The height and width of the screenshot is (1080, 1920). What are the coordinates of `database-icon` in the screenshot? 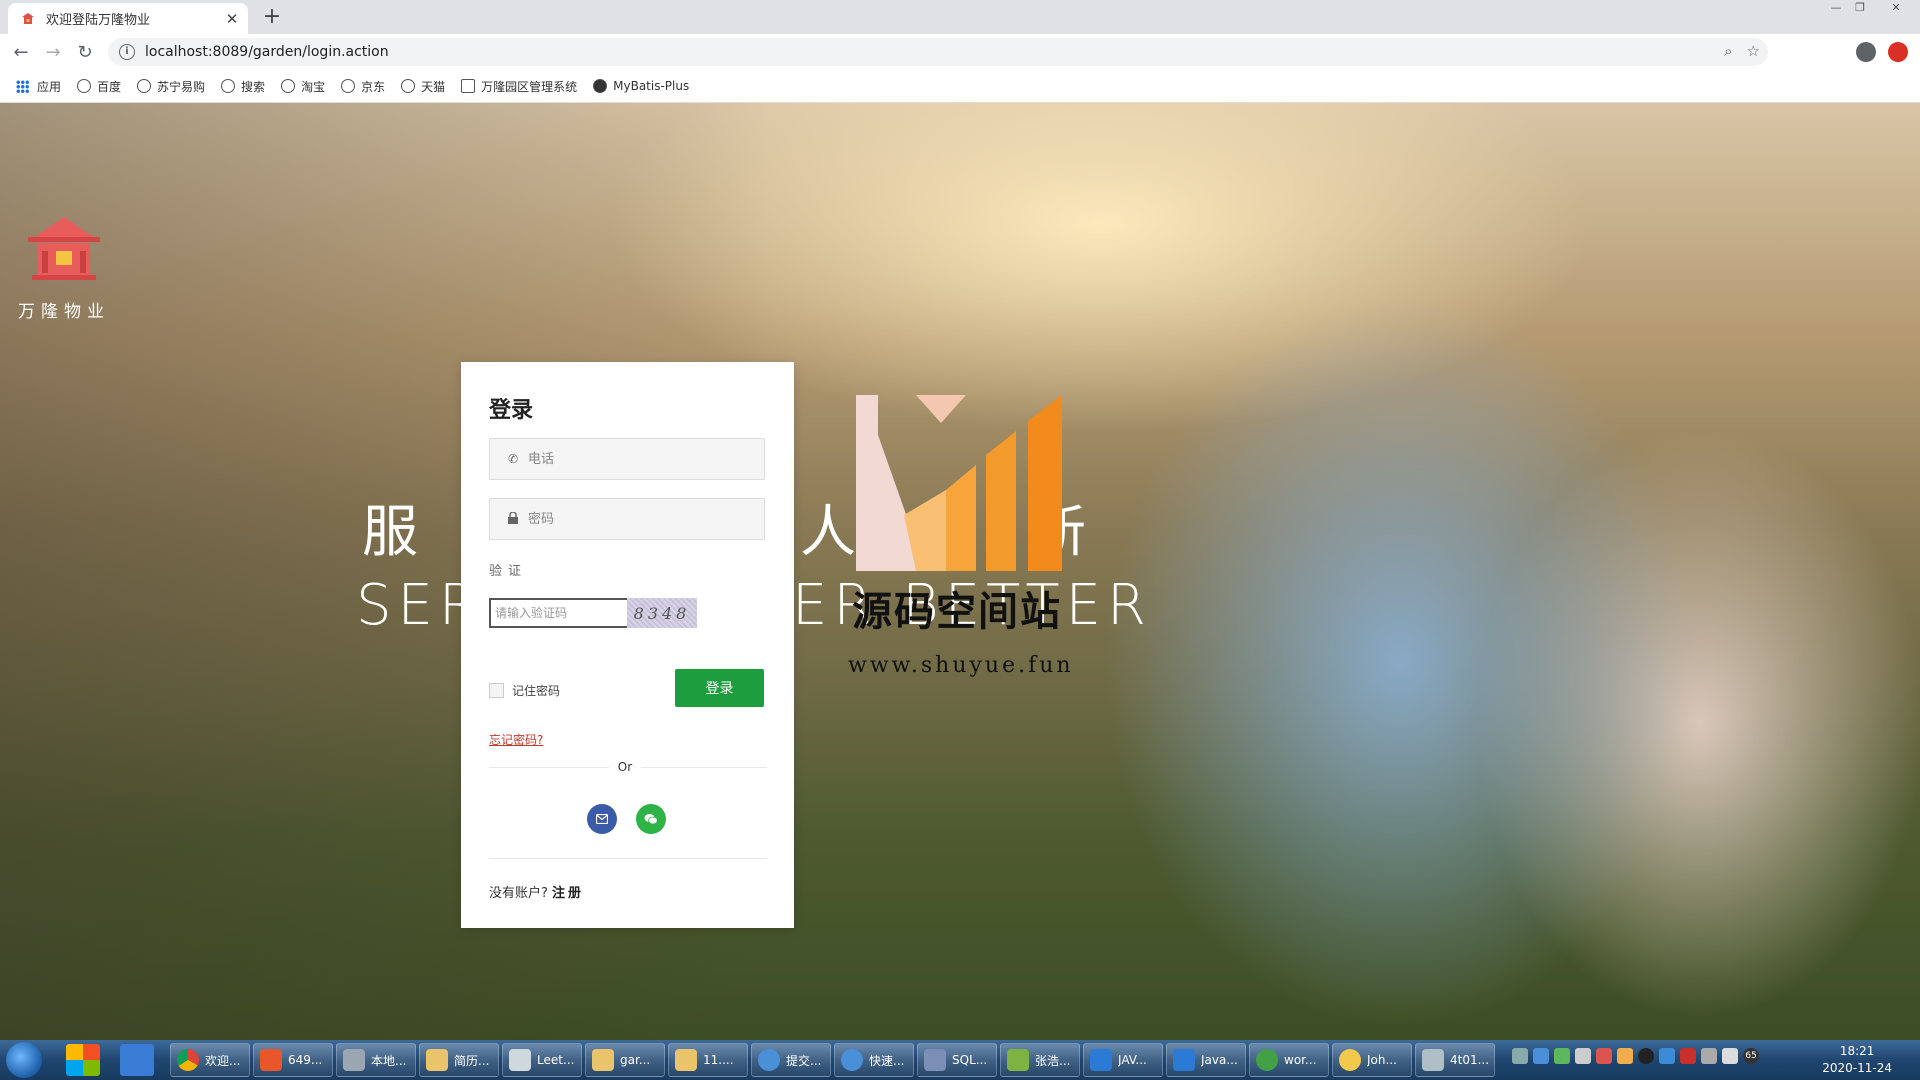 It's located at (935, 1060).